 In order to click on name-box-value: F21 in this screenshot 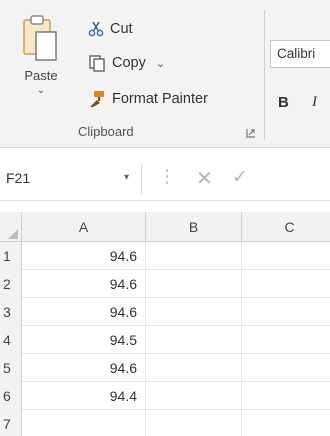, I will do `click(18, 178)`.